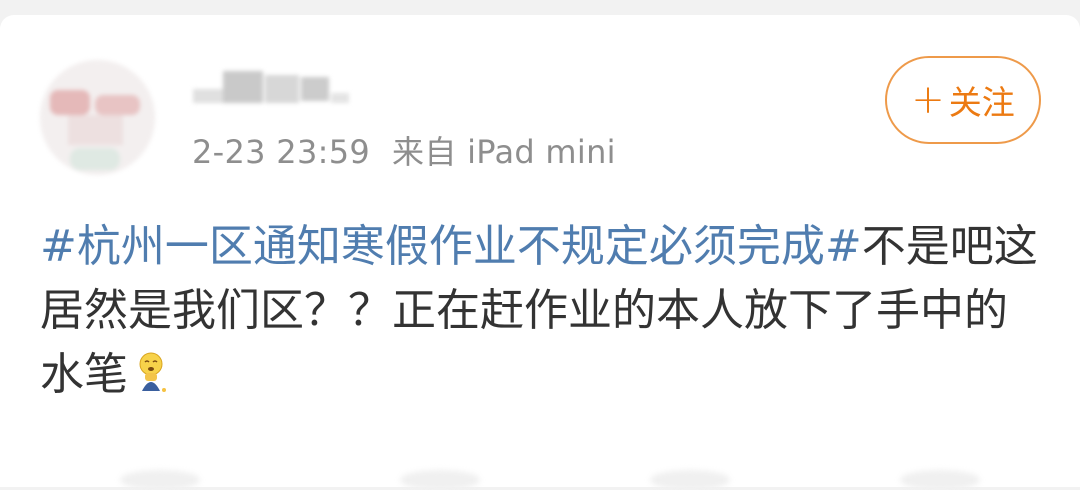  I want to click on username-blurred, so click(273, 87).